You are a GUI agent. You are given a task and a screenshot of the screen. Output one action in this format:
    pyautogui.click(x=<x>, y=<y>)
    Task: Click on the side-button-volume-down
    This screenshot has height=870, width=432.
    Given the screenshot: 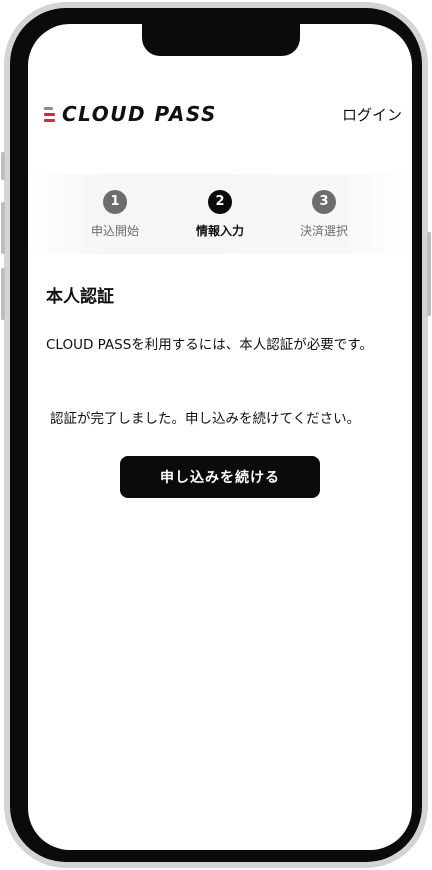 What is the action you would take?
    pyautogui.click(x=3, y=294)
    